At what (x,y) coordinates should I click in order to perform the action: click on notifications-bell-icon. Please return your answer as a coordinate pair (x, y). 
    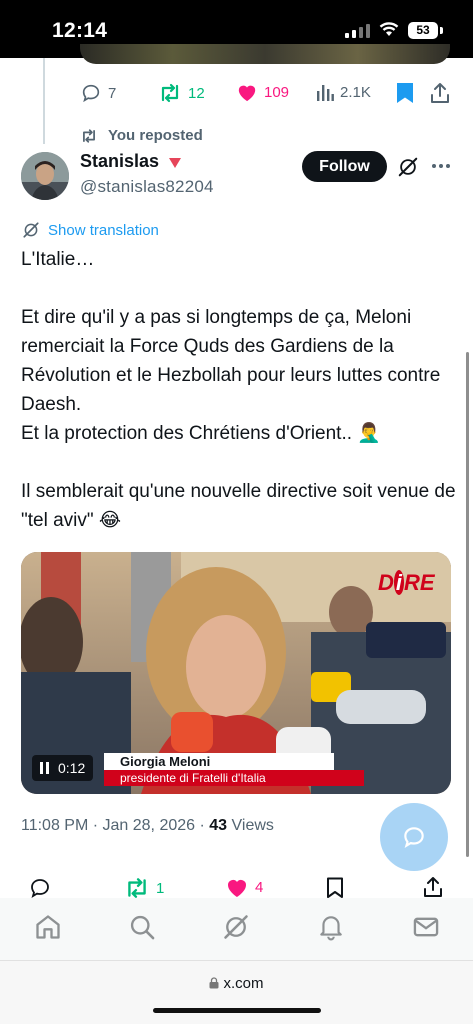
    Looking at the image, I should click on (331, 927).